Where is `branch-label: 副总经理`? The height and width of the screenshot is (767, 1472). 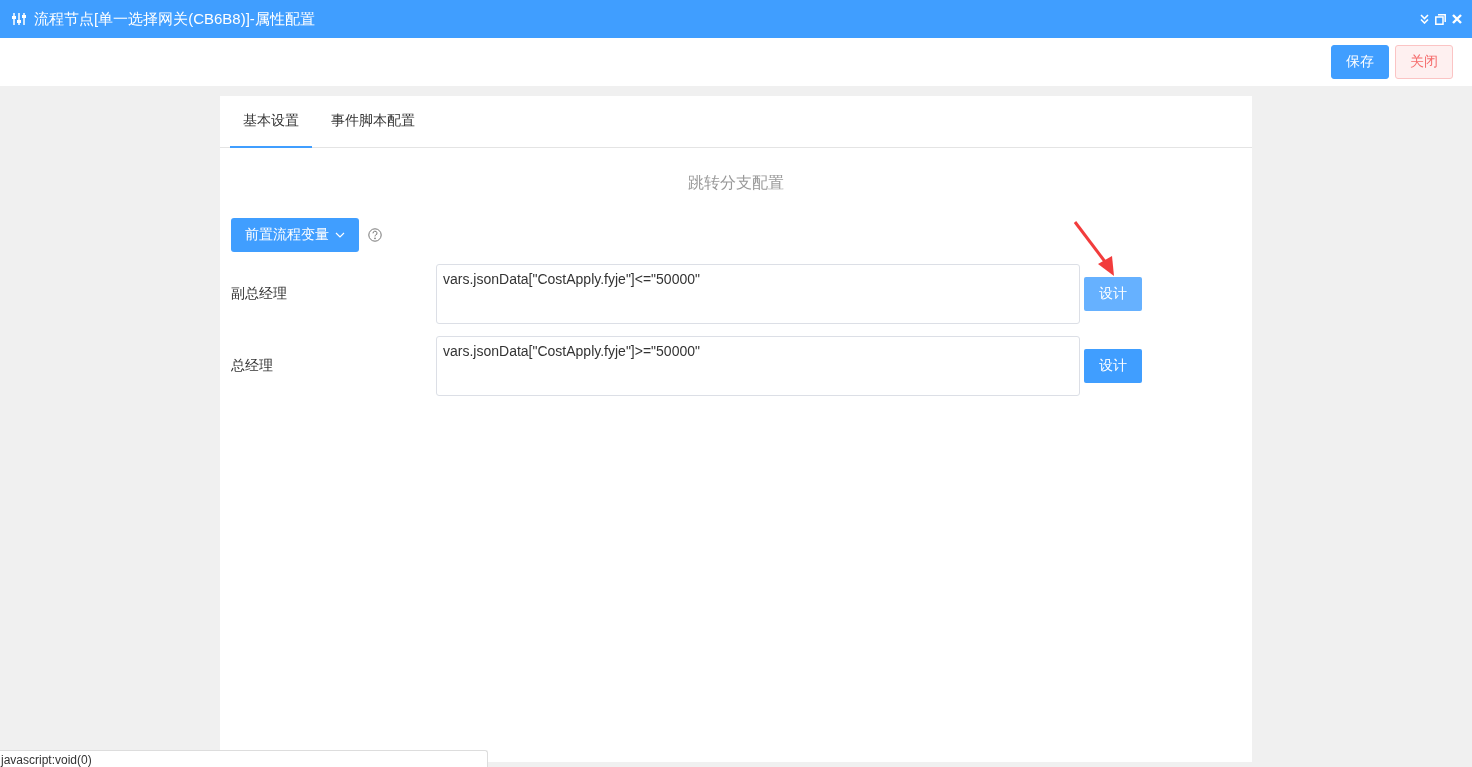 branch-label: 副总经理 is located at coordinates (259, 294).